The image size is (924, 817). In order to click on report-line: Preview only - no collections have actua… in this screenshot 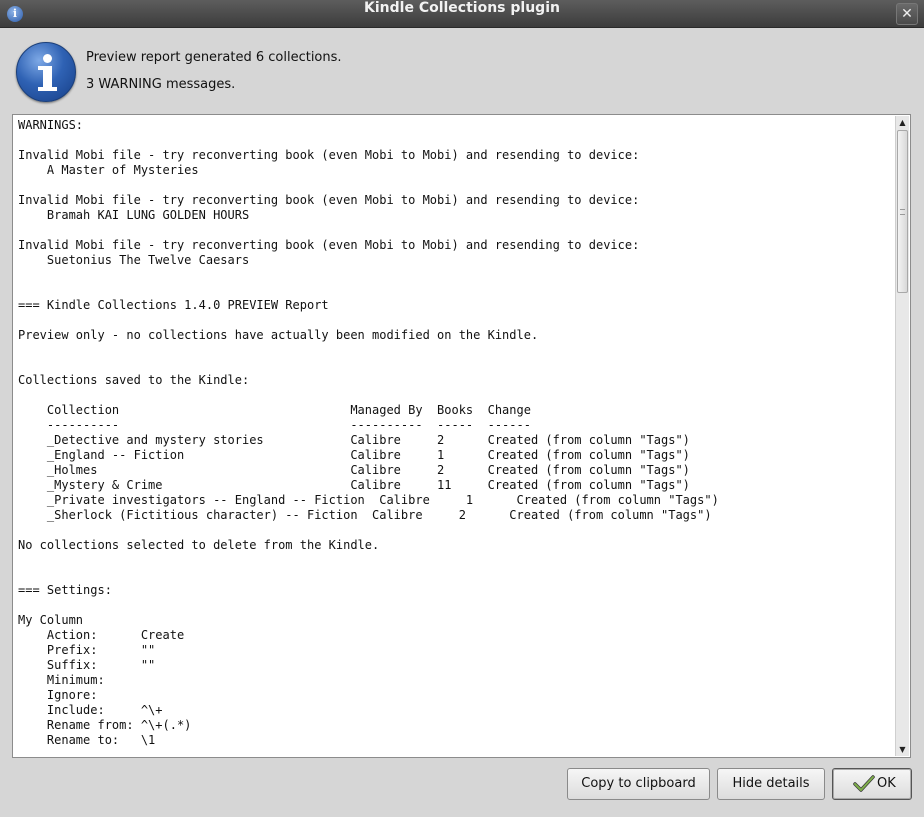, I will do `click(278, 335)`.